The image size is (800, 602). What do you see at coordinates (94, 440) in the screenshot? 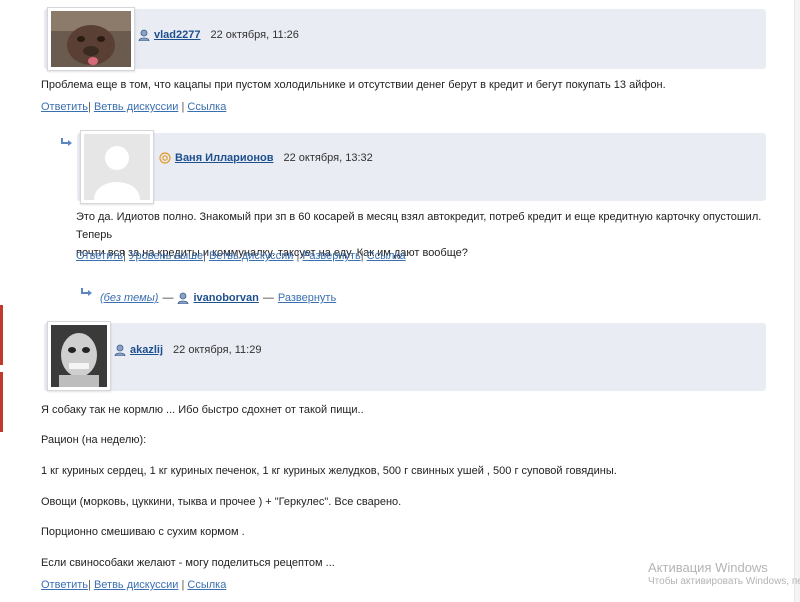
I see `comment-paragraph: Рацион (на неделю):` at bounding box center [94, 440].